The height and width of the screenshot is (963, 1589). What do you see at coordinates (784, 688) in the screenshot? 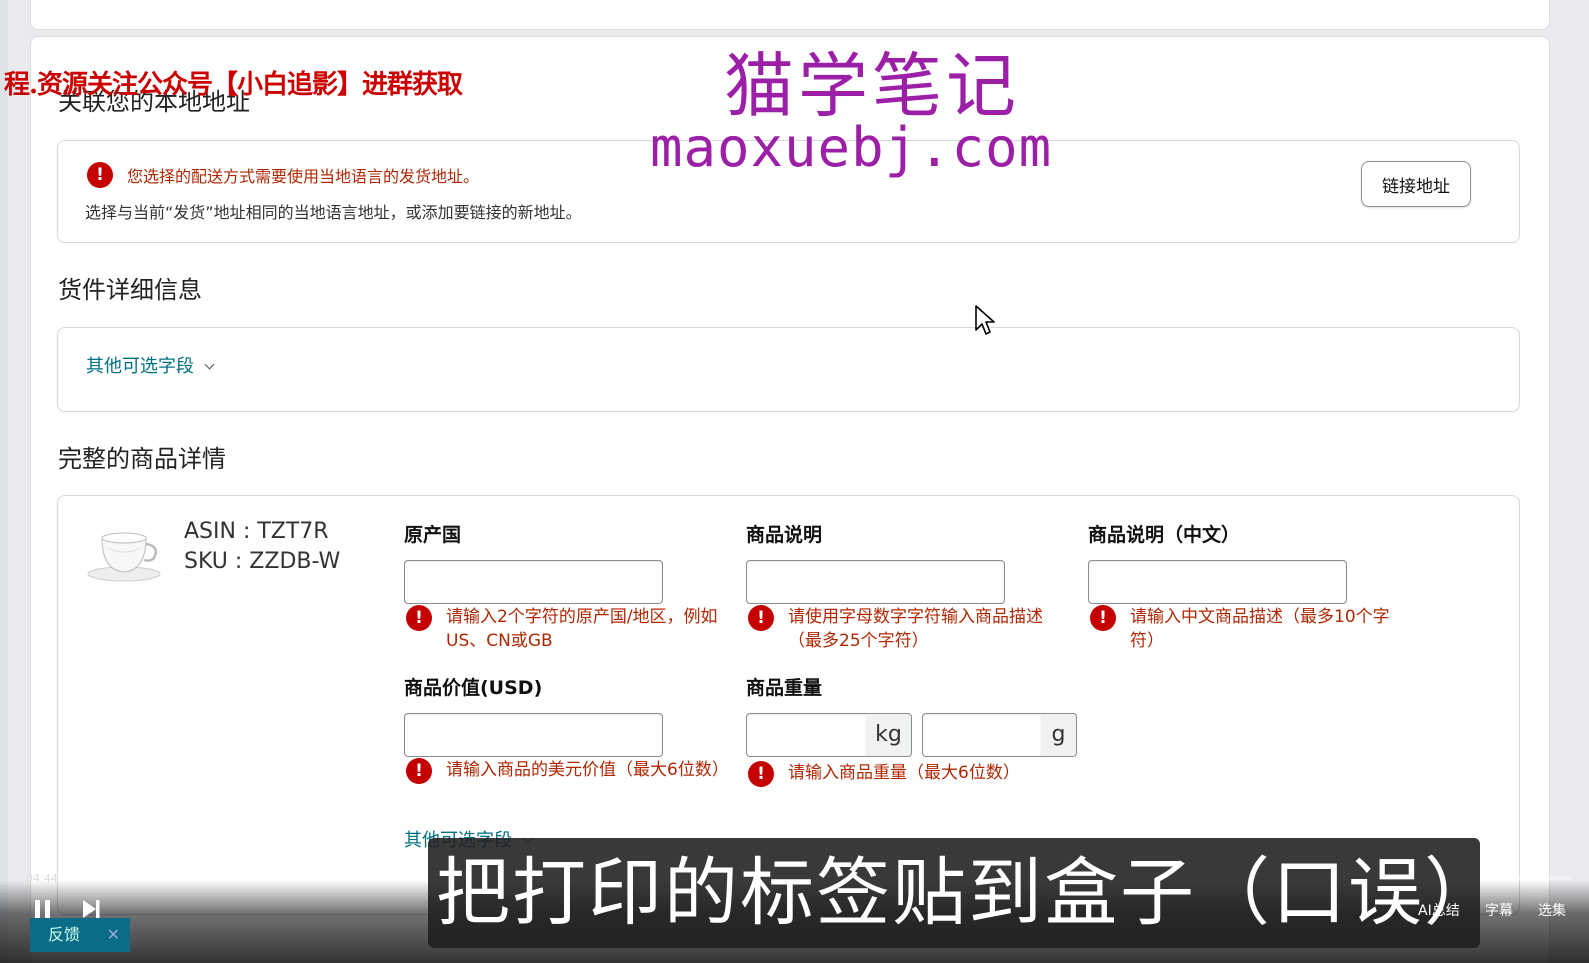
I see `weight-label: 商品重量` at bounding box center [784, 688].